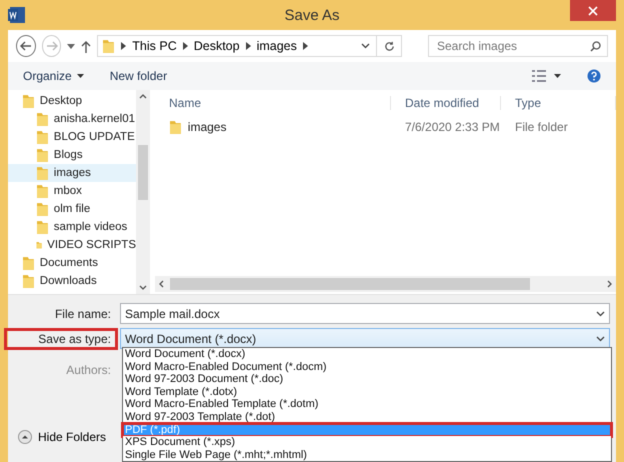  I want to click on file-name-field: Sample mail.docx, so click(365, 313).